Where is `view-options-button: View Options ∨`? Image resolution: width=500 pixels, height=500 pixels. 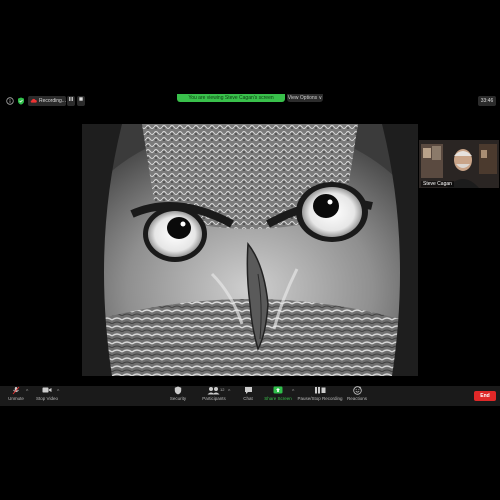
view-options-button: View Options ∨ is located at coordinates (305, 98).